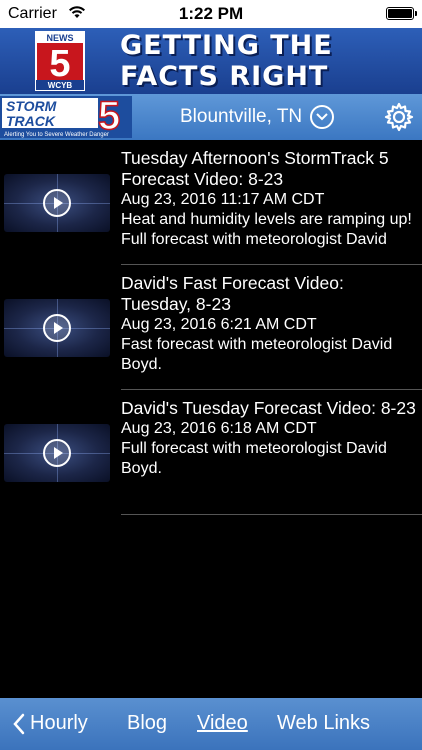  I want to click on news5-logo: NEWS 5 WCYB, so click(60, 61).